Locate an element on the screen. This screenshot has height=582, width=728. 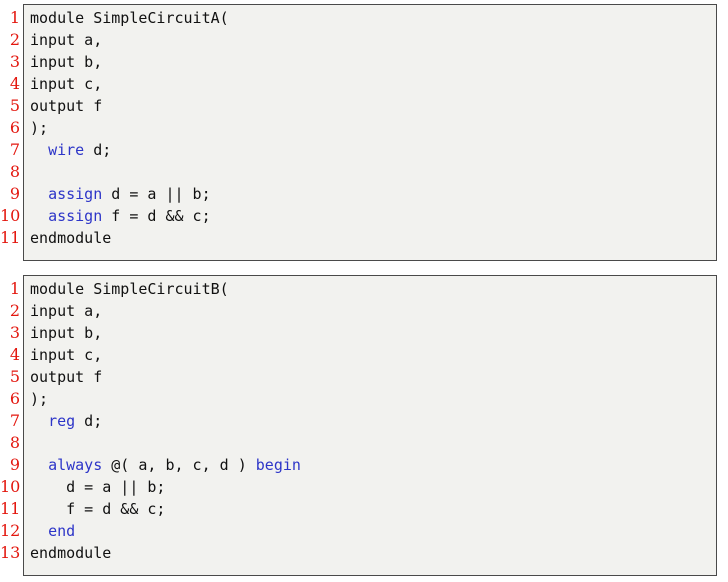
code-text: d = a || b; is located at coordinates (97, 487).